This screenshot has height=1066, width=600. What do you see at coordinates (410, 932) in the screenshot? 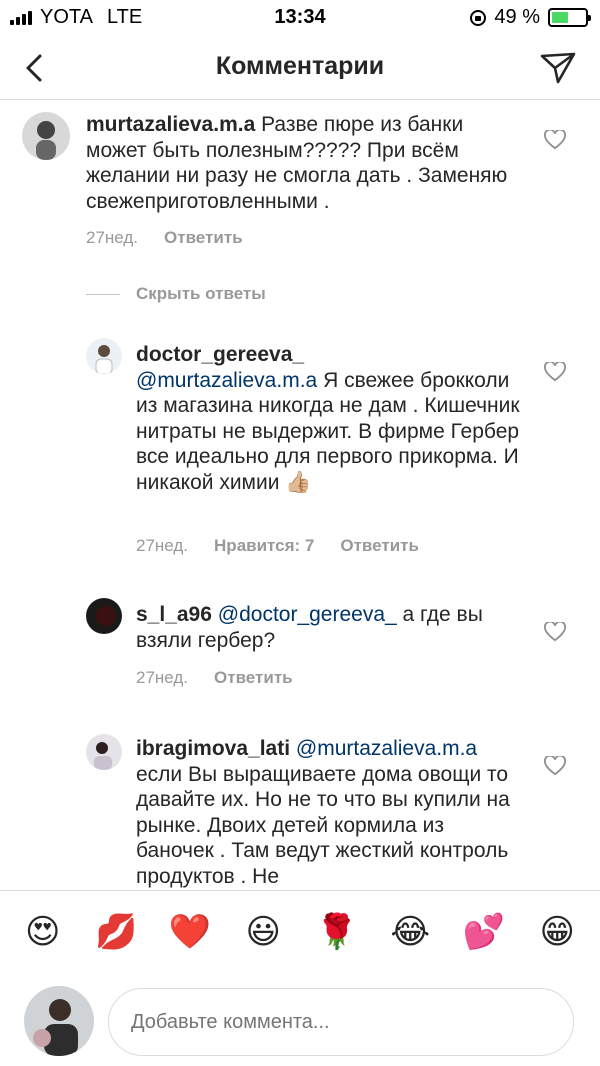
I see `emoji-joy-button: 😂` at bounding box center [410, 932].